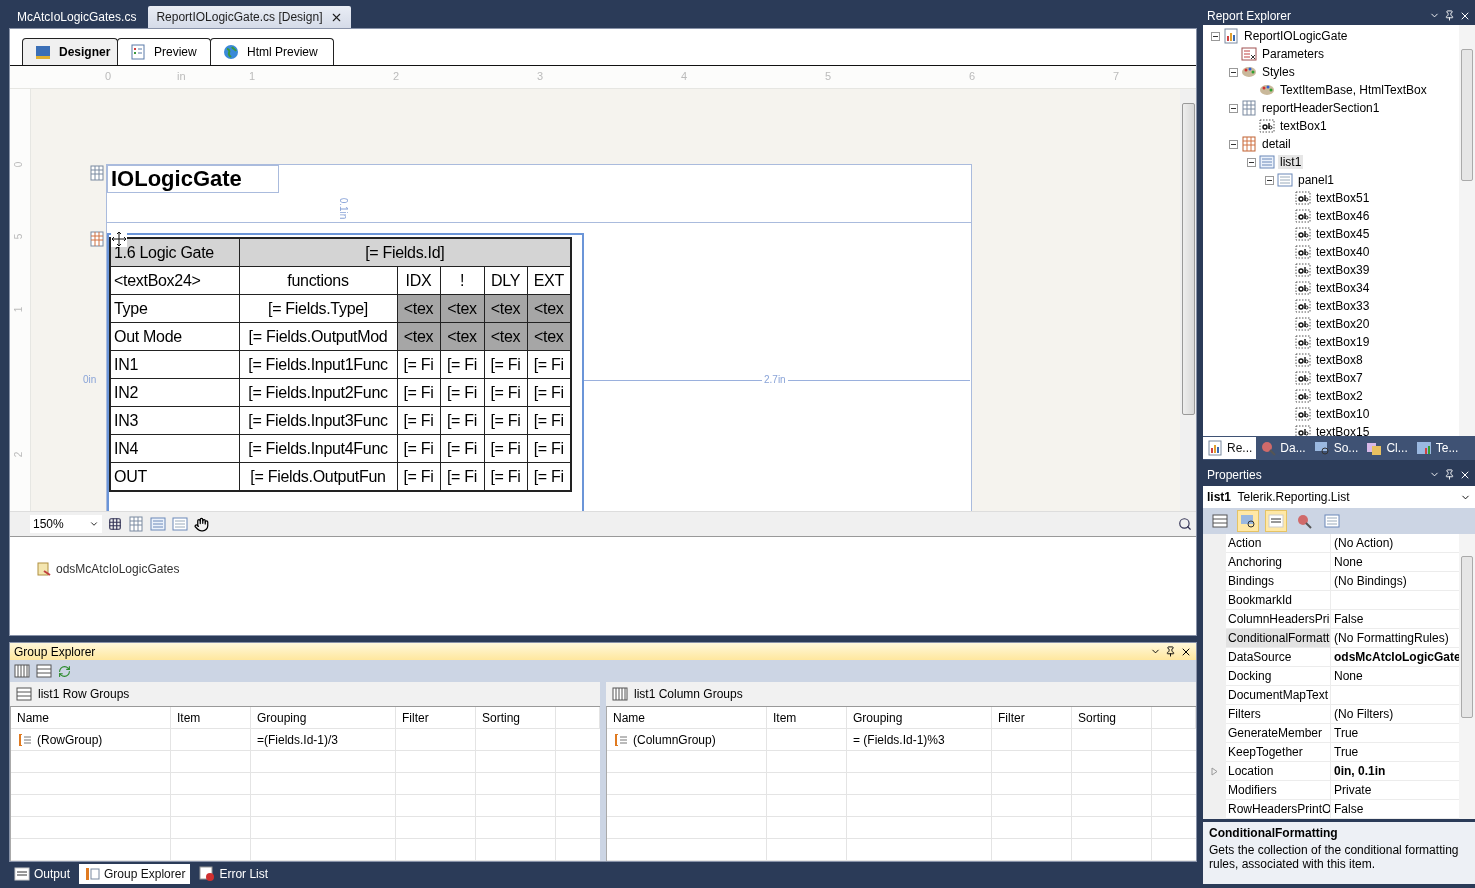 The height and width of the screenshot is (888, 1475). What do you see at coordinates (1339, 360) in the screenshot?
I see `tree-item: textBox8` at bounding box center [1339, 360].